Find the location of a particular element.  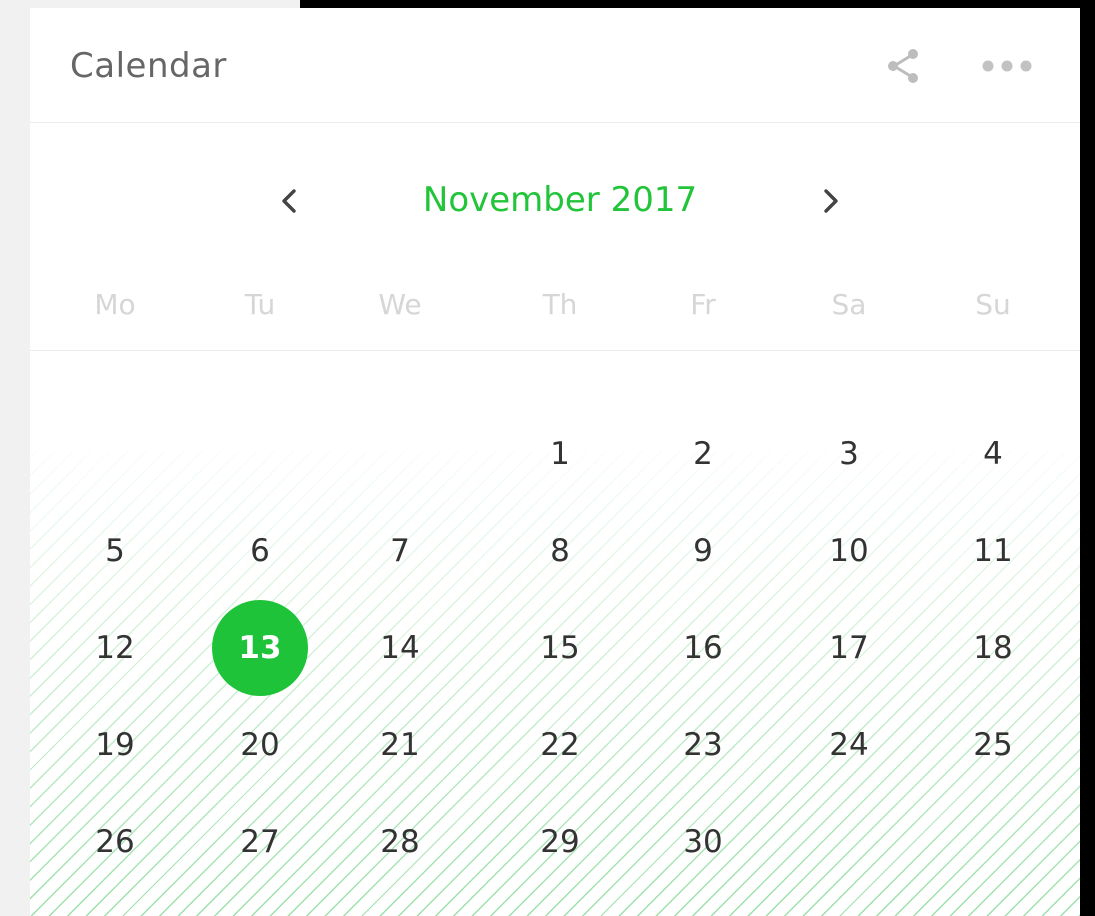

weekday-label: We is located at coordinates (400, 304).